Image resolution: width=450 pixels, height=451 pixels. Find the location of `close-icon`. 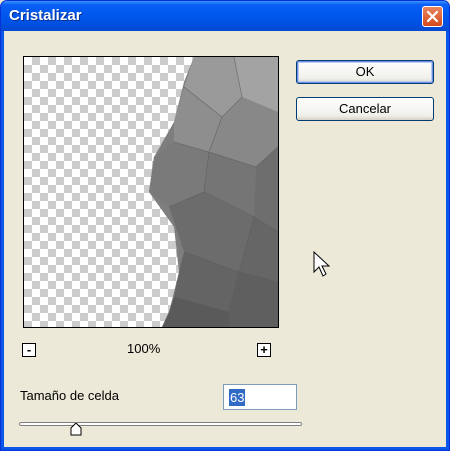

close-icon is located at coordinates (432, 16).